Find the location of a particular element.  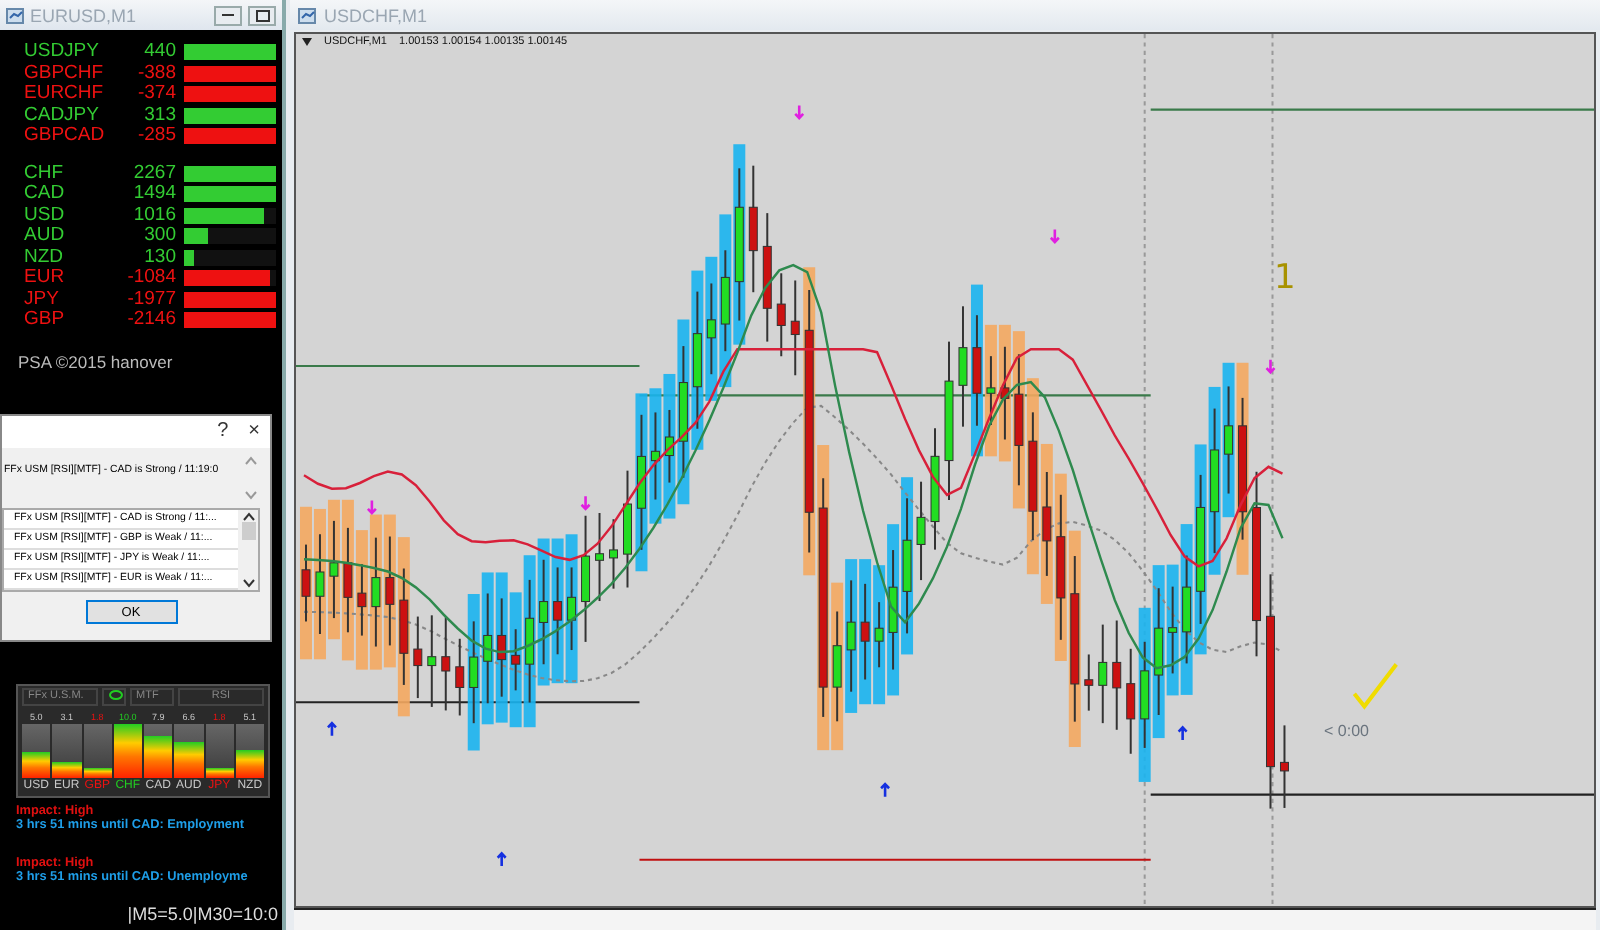

pair-name: JPY is located at coordinates (42, 299).